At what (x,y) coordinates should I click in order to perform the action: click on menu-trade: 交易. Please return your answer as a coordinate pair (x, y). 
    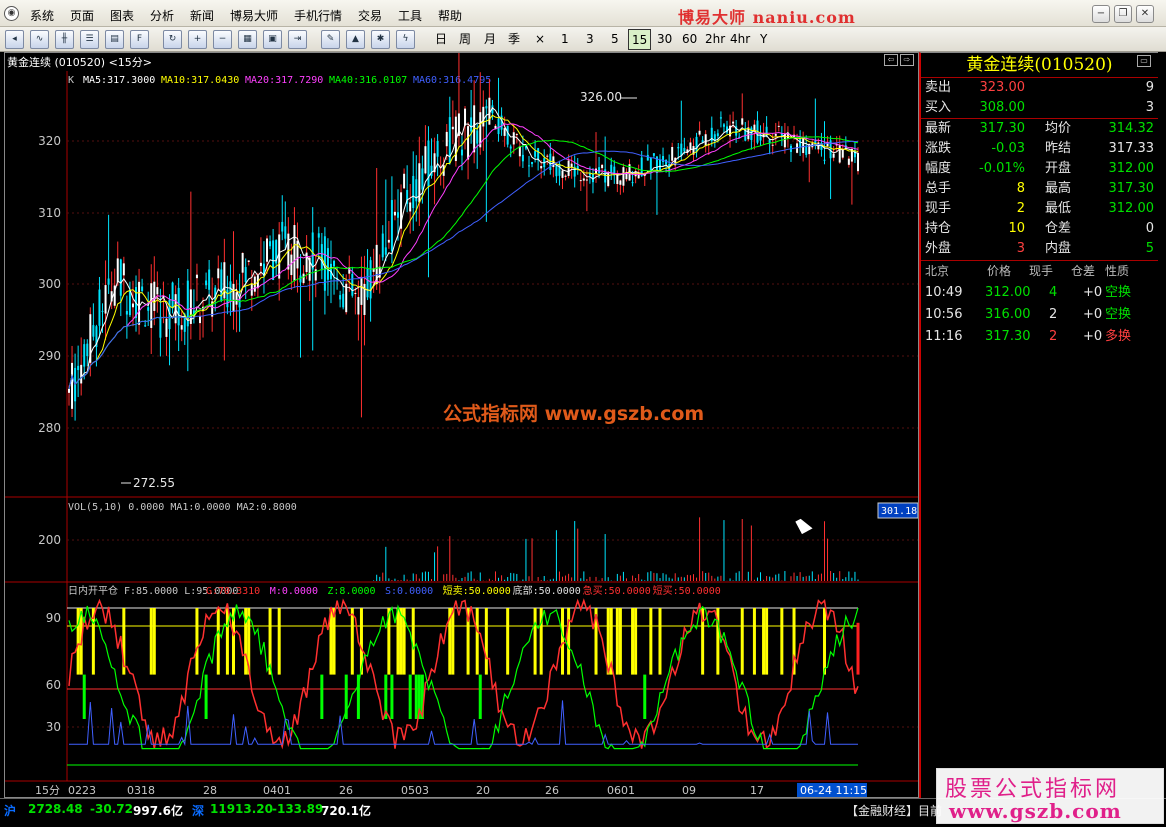
    Looking at the image, I should click on (370, 15).